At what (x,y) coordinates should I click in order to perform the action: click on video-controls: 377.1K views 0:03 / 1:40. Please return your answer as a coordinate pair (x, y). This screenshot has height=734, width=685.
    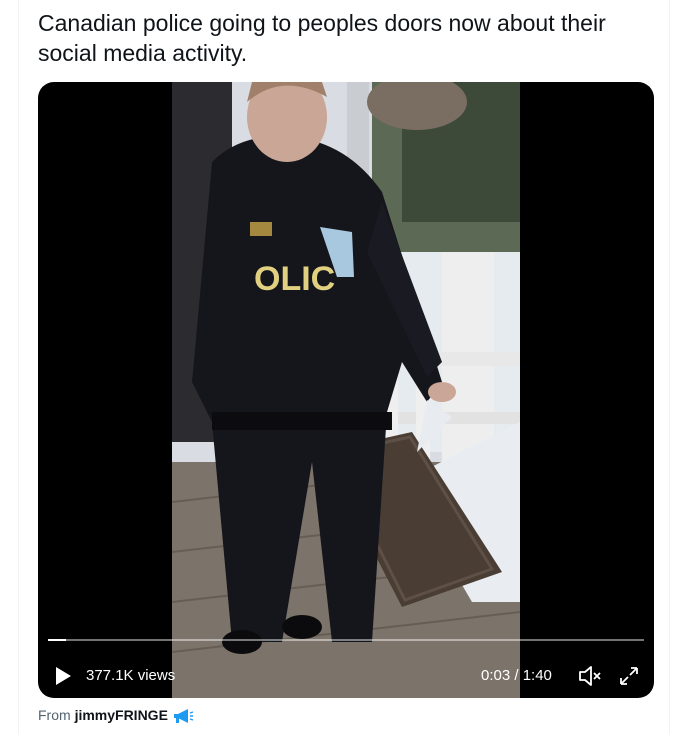
    Looking at the image, I should click on (346, 674).